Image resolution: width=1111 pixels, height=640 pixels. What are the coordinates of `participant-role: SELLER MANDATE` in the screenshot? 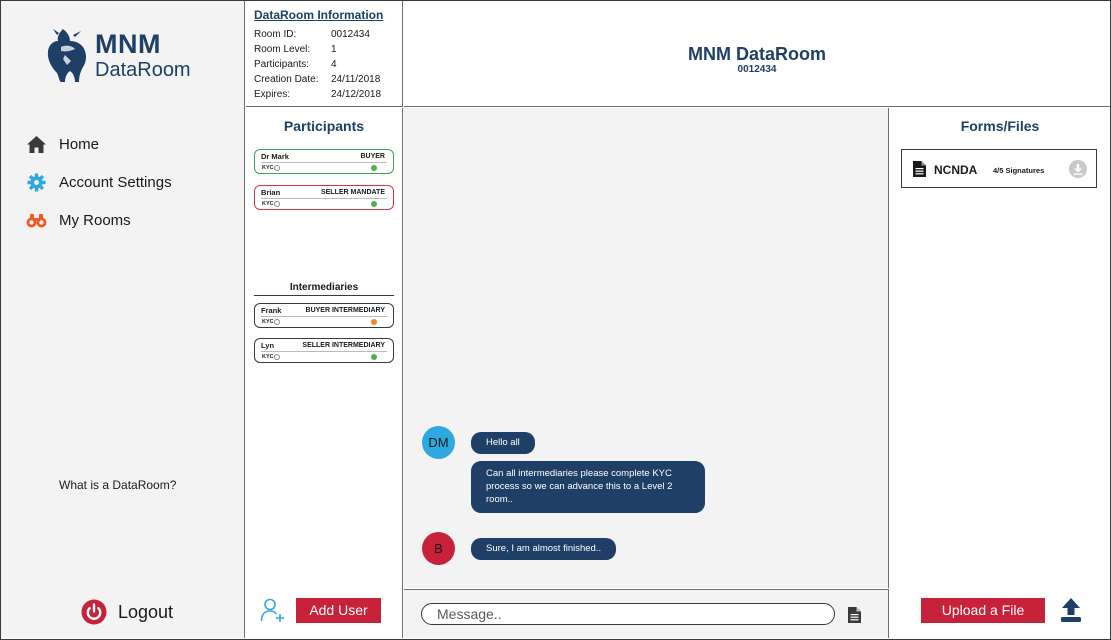 It's located at (352, 192).